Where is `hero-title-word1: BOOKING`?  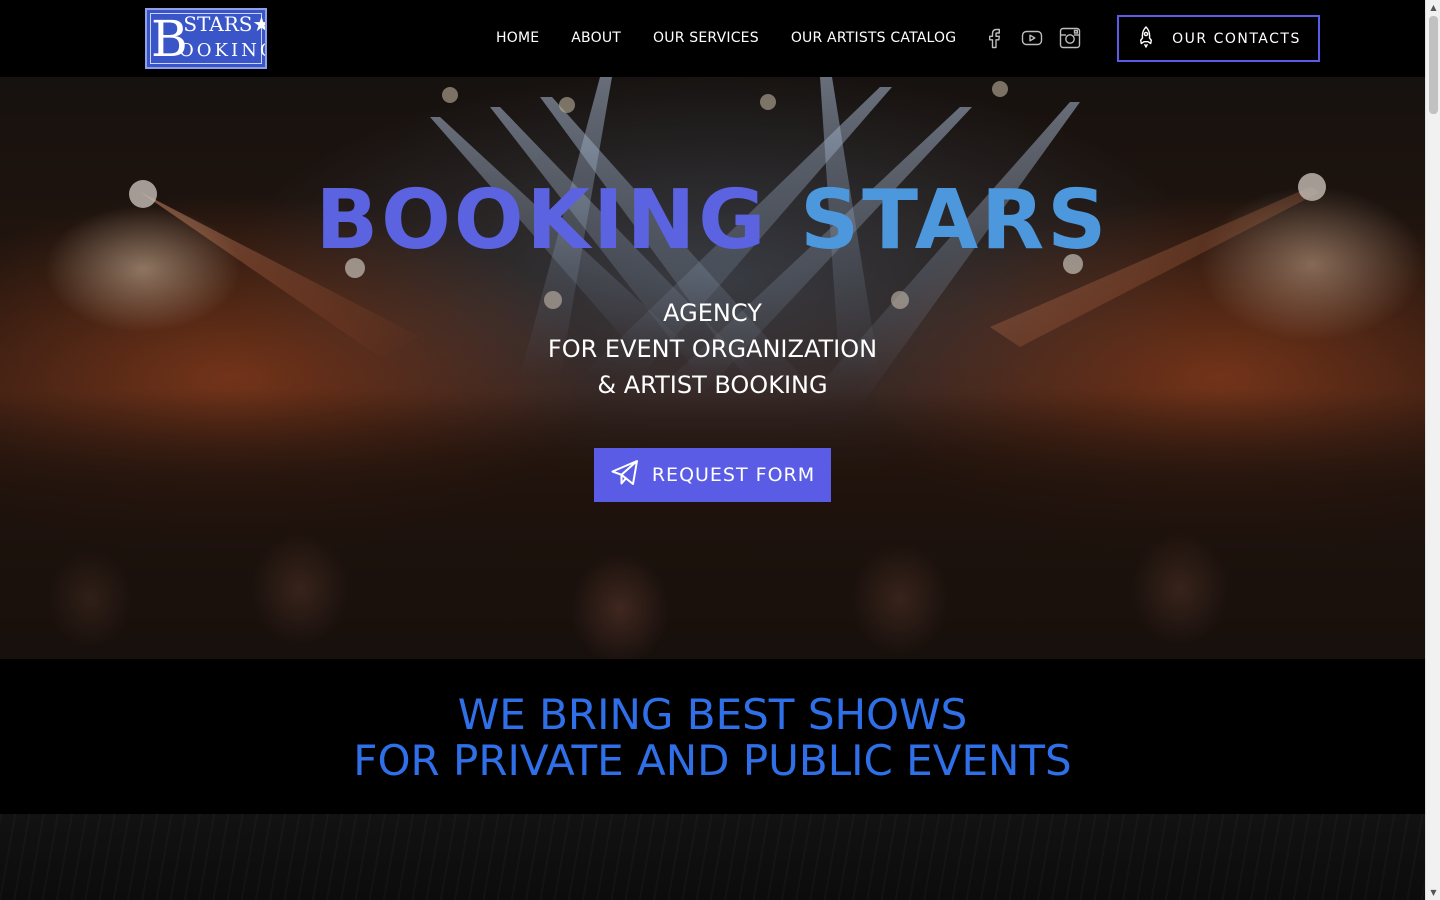
hero-title-word1: BOOKING is located at coordinates (542, 220).